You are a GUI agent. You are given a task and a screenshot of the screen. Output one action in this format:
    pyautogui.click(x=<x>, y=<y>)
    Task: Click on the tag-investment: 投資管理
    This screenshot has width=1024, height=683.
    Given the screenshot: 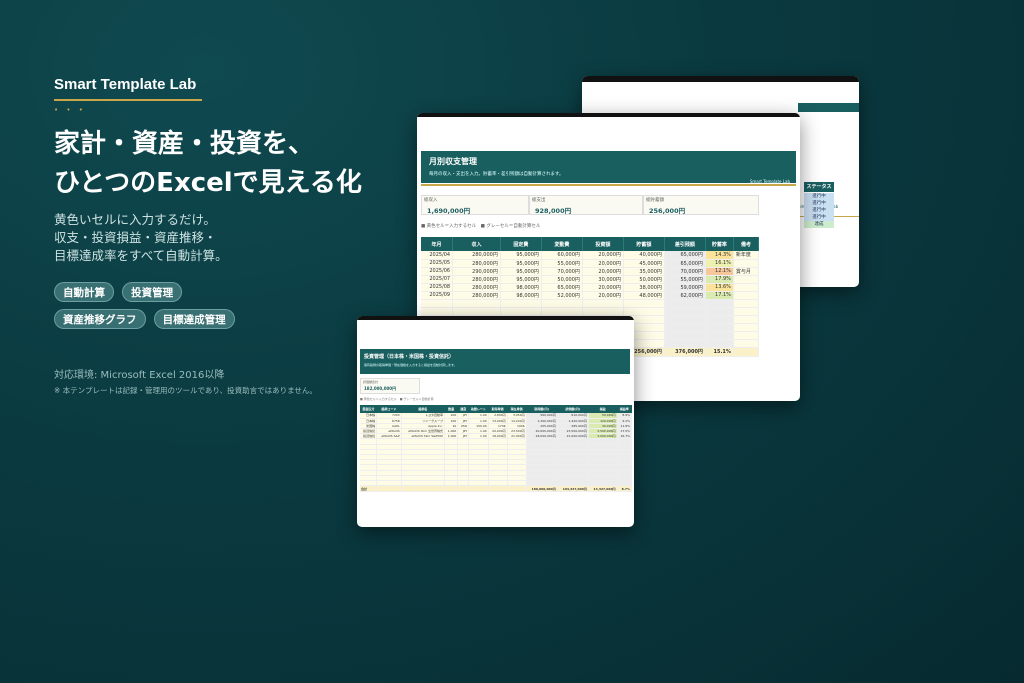 What is the action you would take?
    pyautogui.click(x=152, y=292)
    